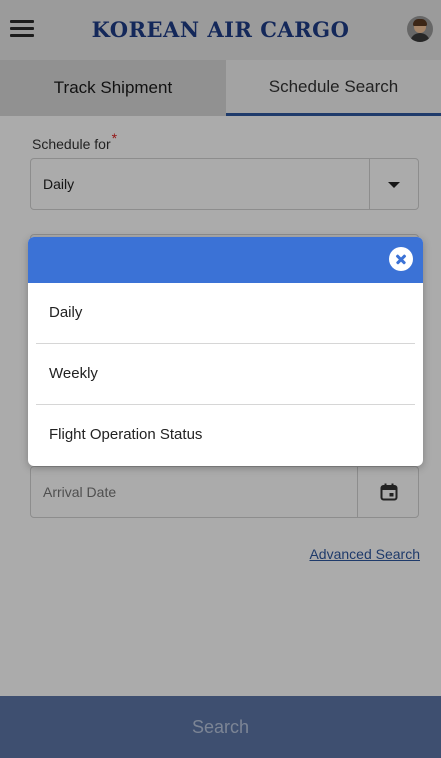 The height and width of the screenshot is (758, 441). What do you see at coordinates (66, 312) in the screenshot?
I see `option-label: Daily` at bounding box center [66, 312].